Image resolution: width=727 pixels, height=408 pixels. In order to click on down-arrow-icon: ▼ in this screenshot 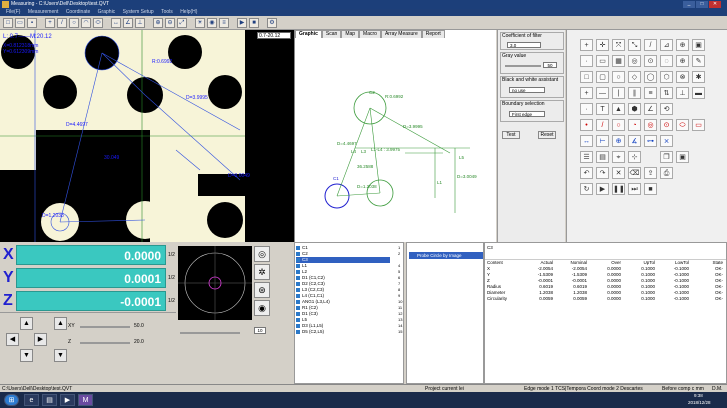, I will do `click(26, 355)`.